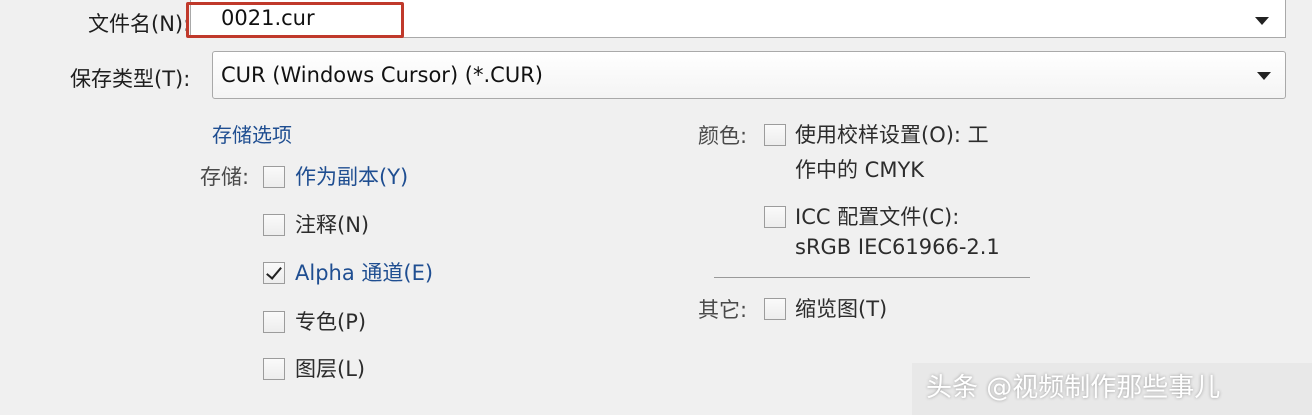 The image size is (1312, 415). I want to click on other-label: 其它:, so click(723, 310).